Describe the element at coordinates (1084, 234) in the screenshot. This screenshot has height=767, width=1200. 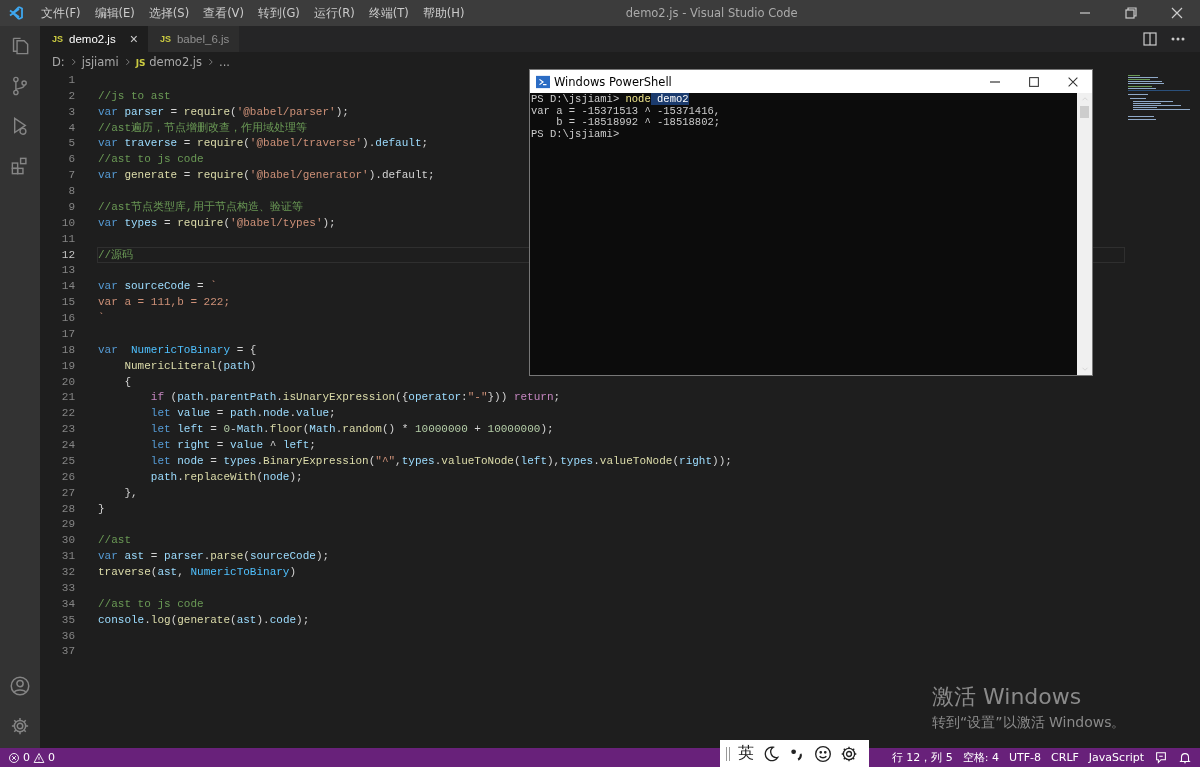
I see `scrollbar` at that location.